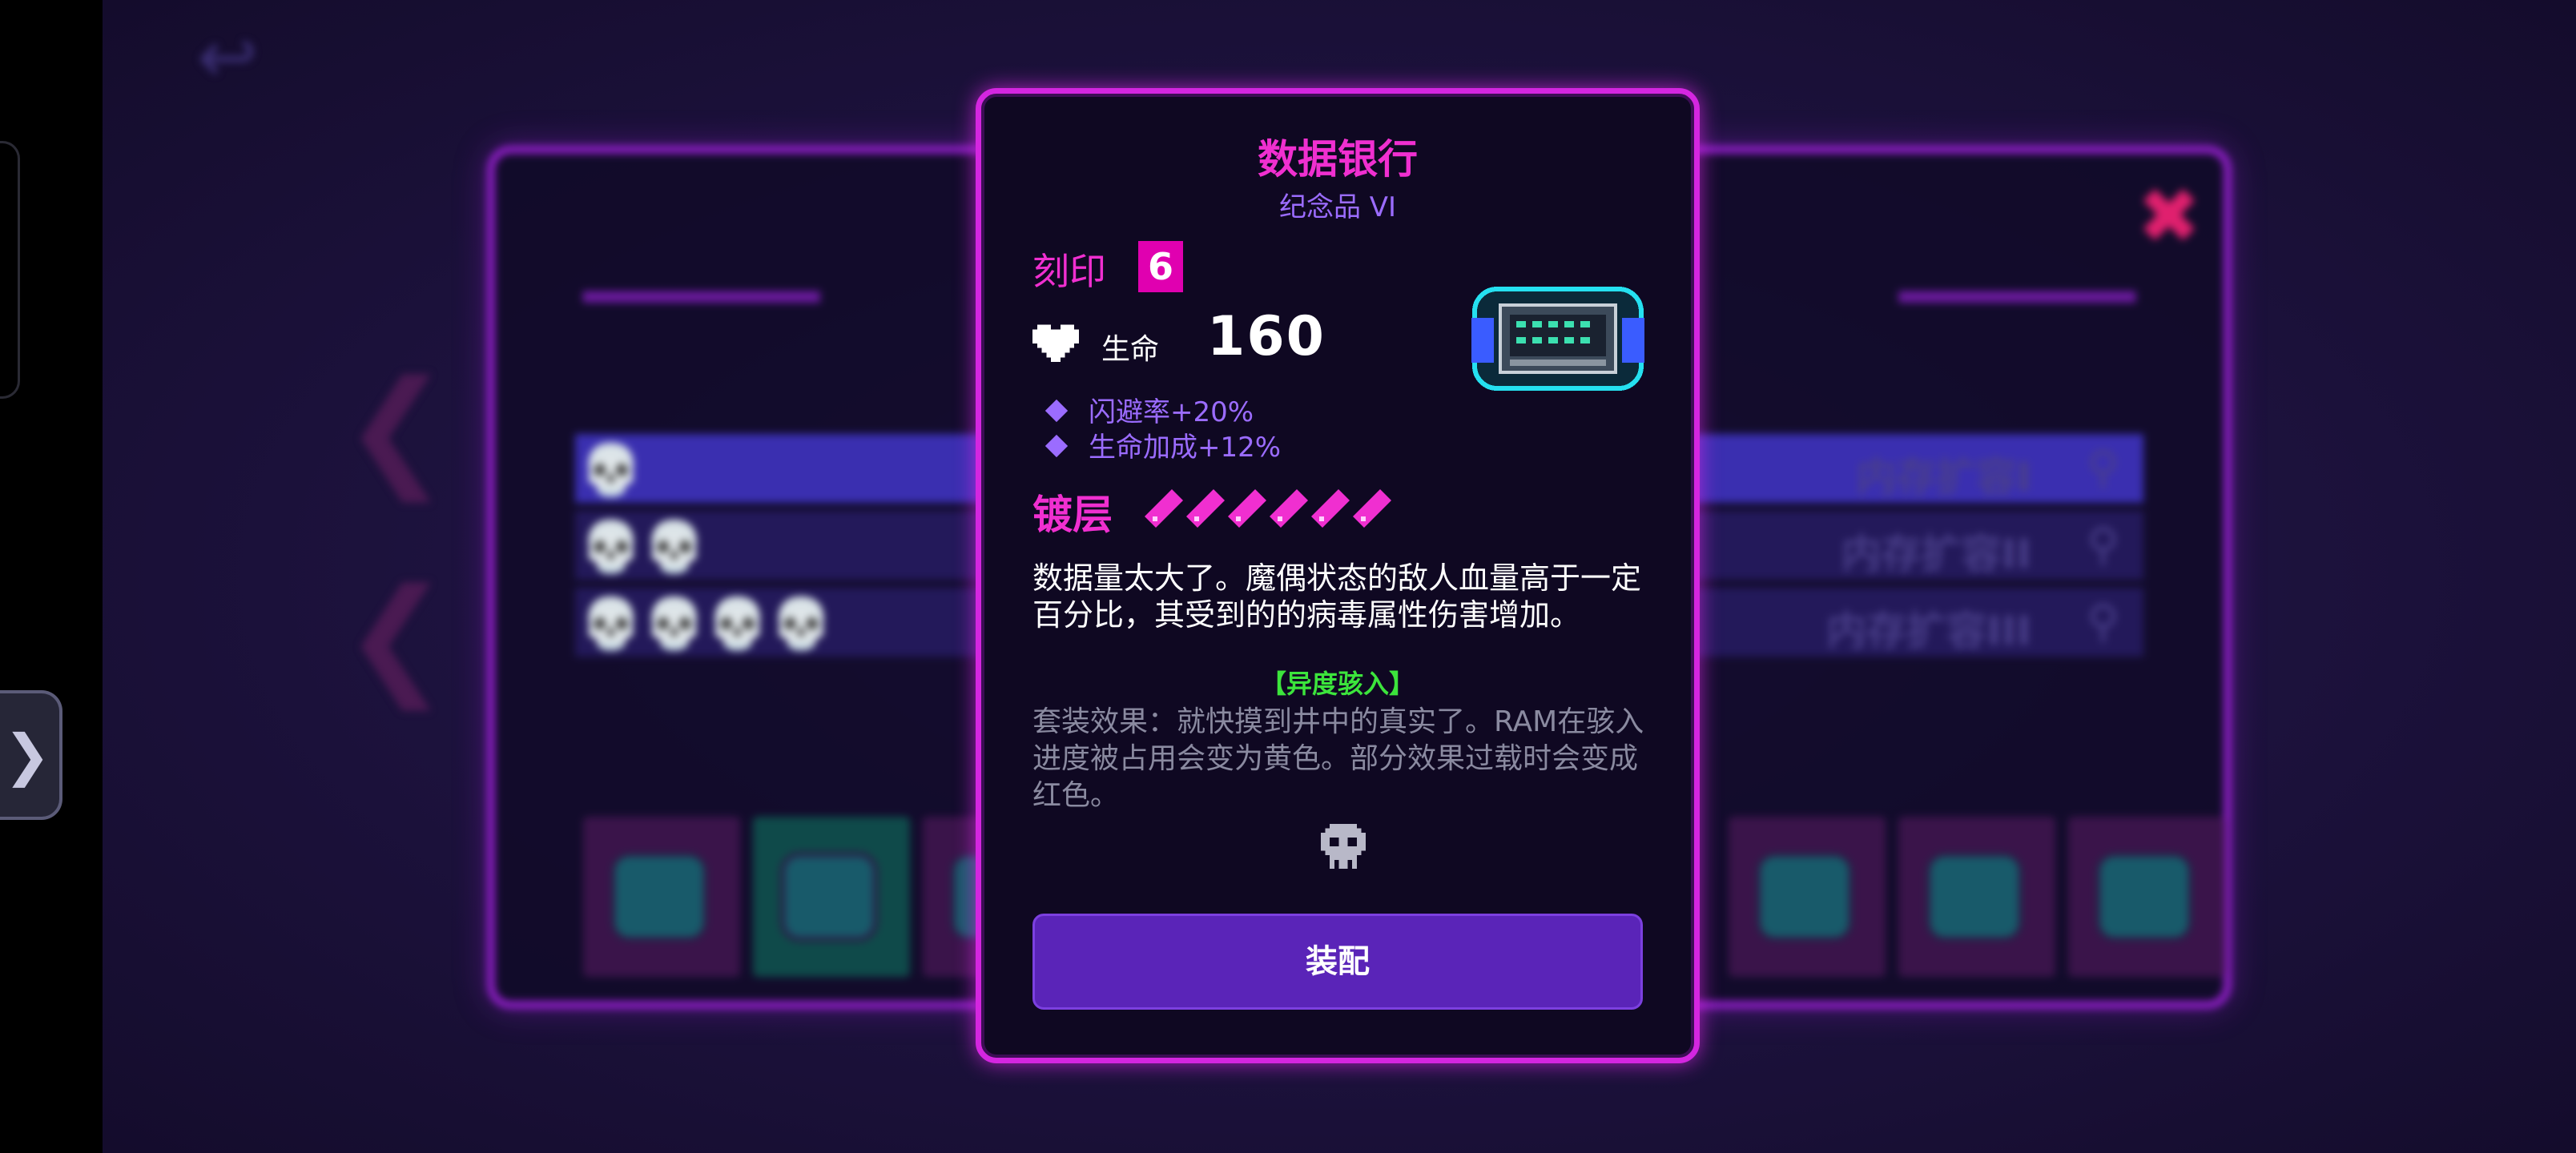  Describe the element at coordinates (707, 624) in the screenshot. I see `skull-tier: 💀💀💀💀` at that location.